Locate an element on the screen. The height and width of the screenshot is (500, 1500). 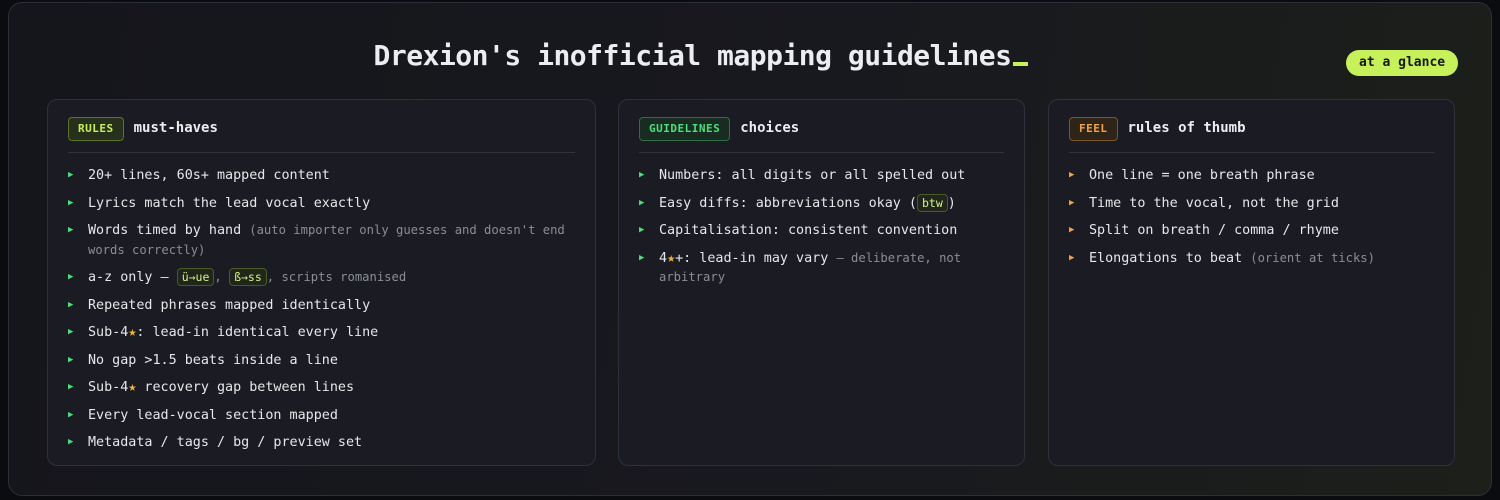
list-item: ▶ Metadata / tags / bg / preview set is located at coordinates (323, 443).